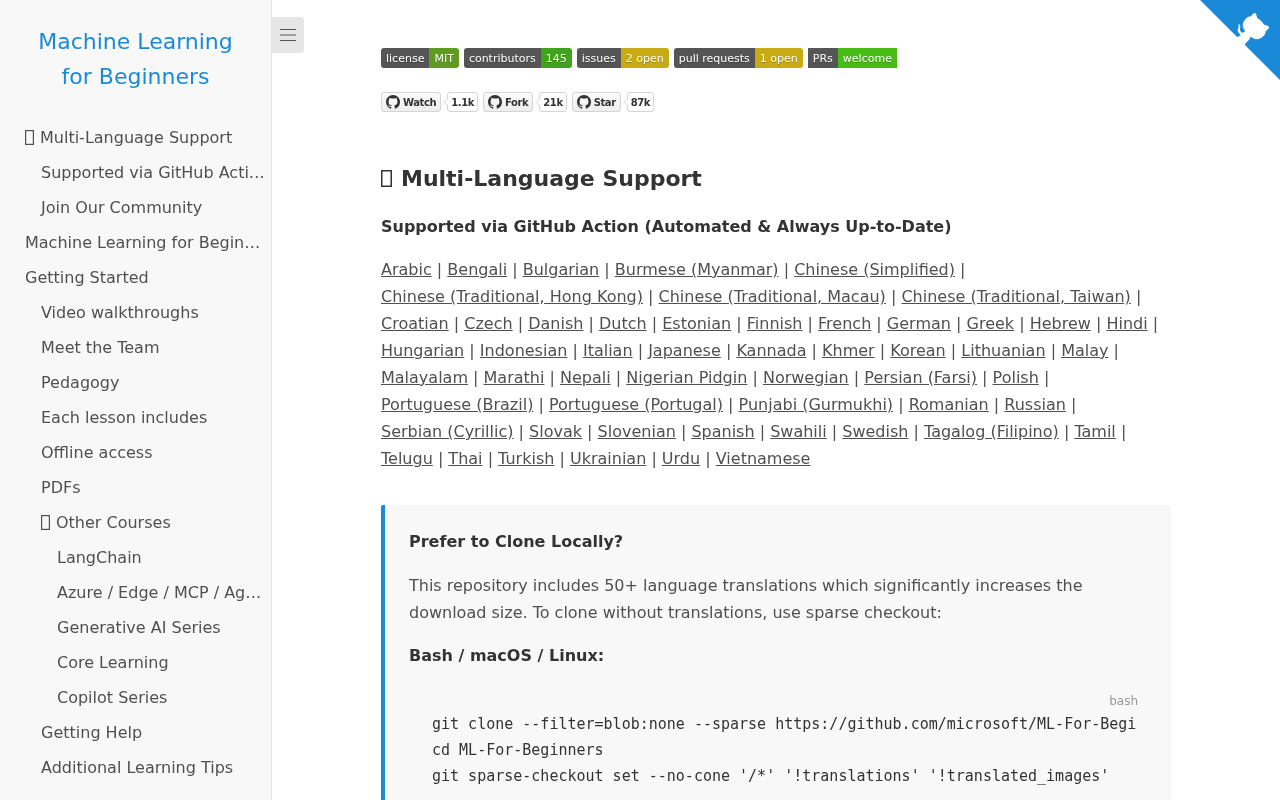  What do you see at coordinates (97, 452) in the screenshot?
I see `sidebar-link: Offline access` at bounding box center [97, 452].